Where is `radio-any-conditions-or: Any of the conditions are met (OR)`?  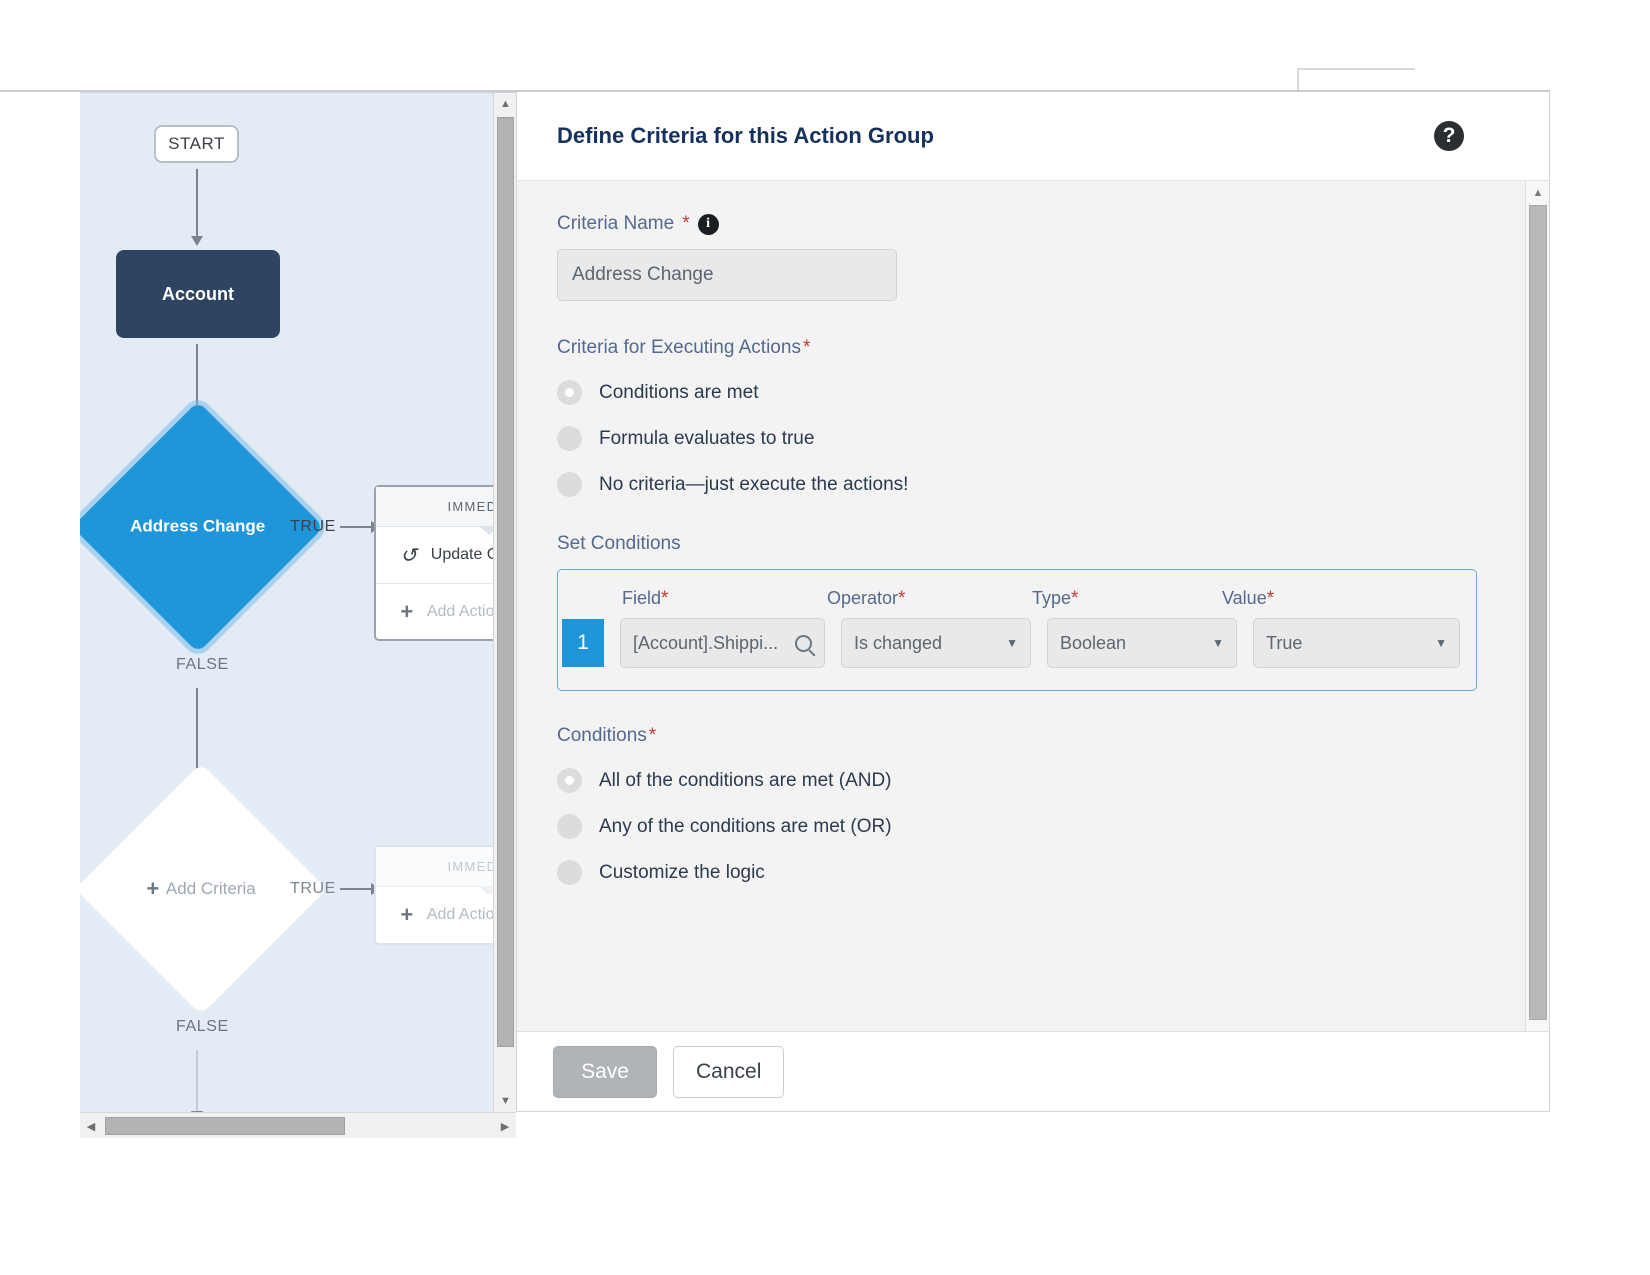 radio-any-conditions-or: Any of the conditions are met (OR) is located at coordinates (1033, 826).